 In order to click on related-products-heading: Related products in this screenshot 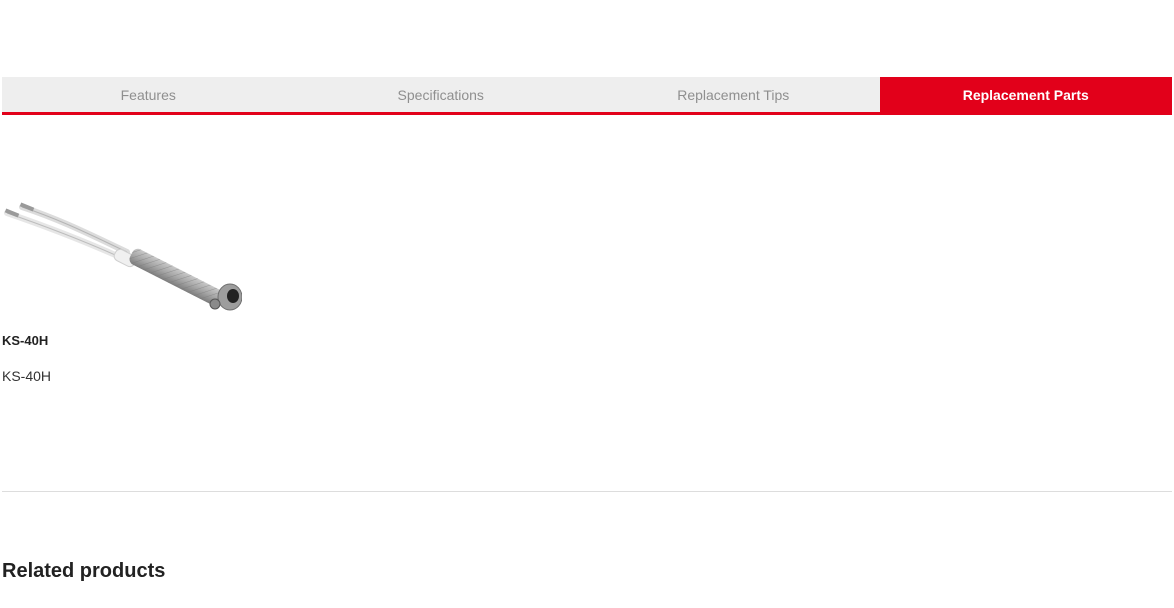, I will do `click(84, 571)`.